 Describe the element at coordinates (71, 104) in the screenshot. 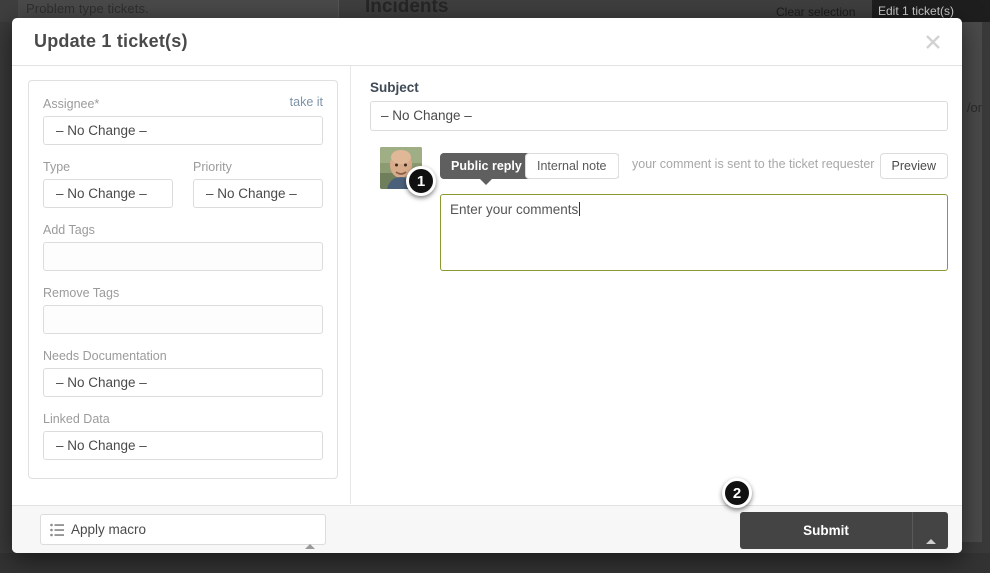

I see `assignee-label: Assignee*` at that location.